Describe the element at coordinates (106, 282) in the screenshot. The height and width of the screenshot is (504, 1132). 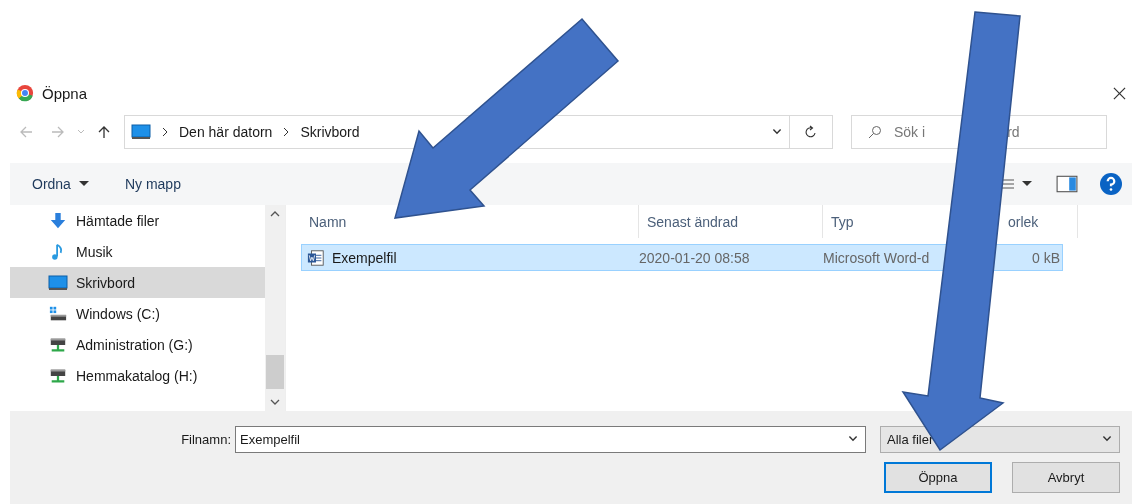
I see `sidebar-label: Skrivbord` at that location.